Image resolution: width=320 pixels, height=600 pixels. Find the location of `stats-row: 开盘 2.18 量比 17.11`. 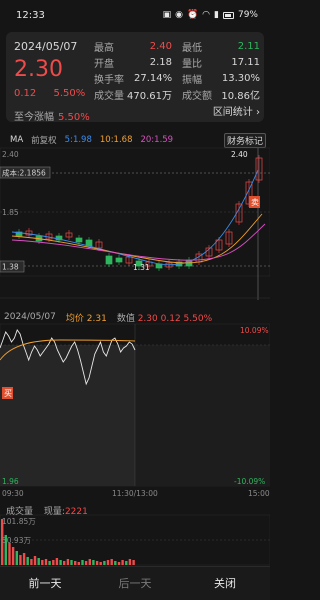

stats-row: 开盘 2.18 量比 17.11 is located at coordinates (177, 62).